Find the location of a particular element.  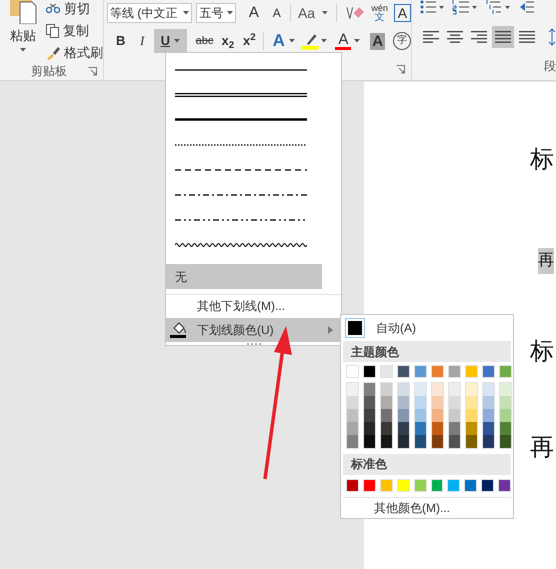

eraser-icon is located at coordinates (356, 13).